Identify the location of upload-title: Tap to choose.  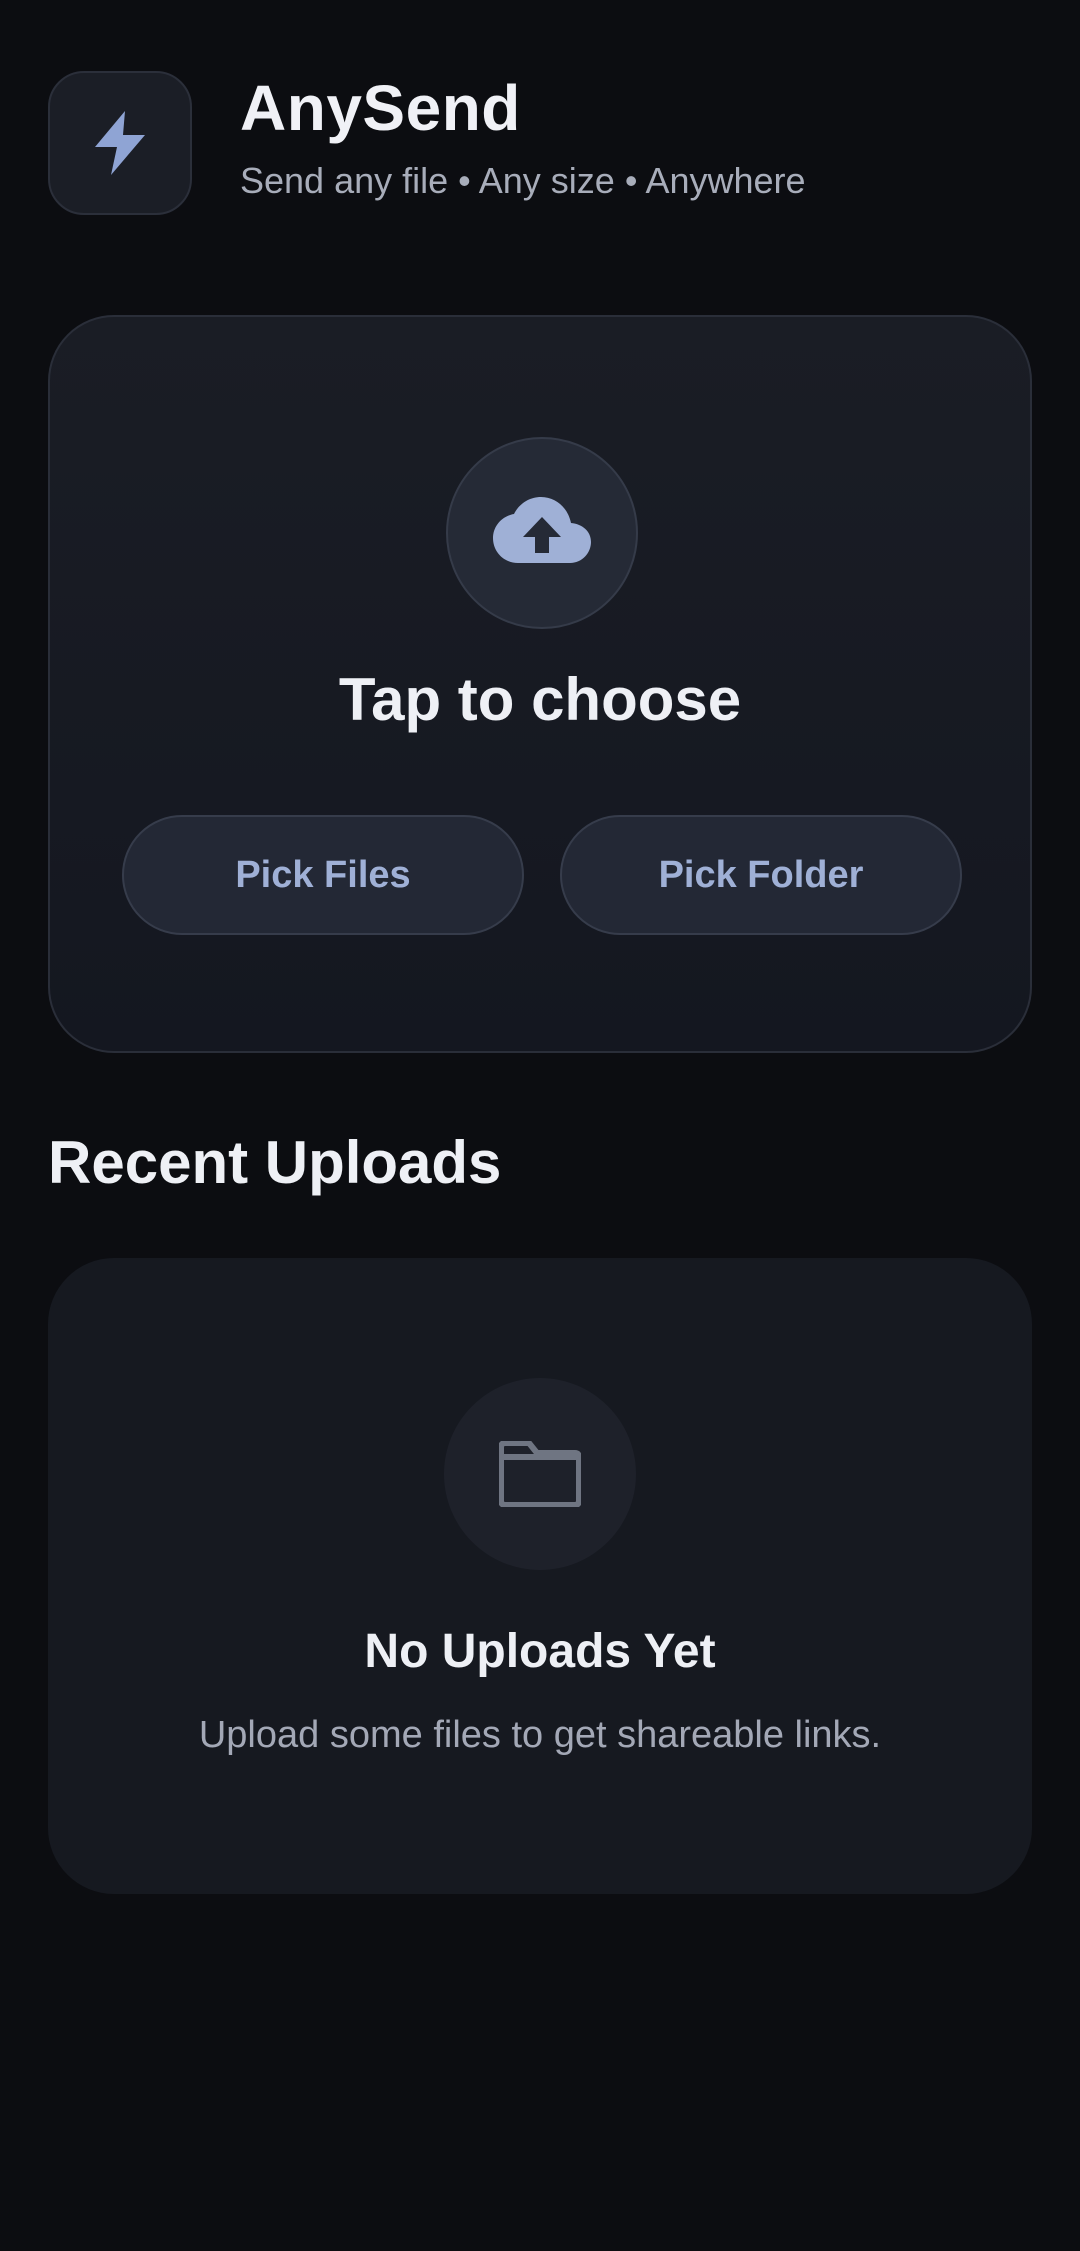
(540, 699).